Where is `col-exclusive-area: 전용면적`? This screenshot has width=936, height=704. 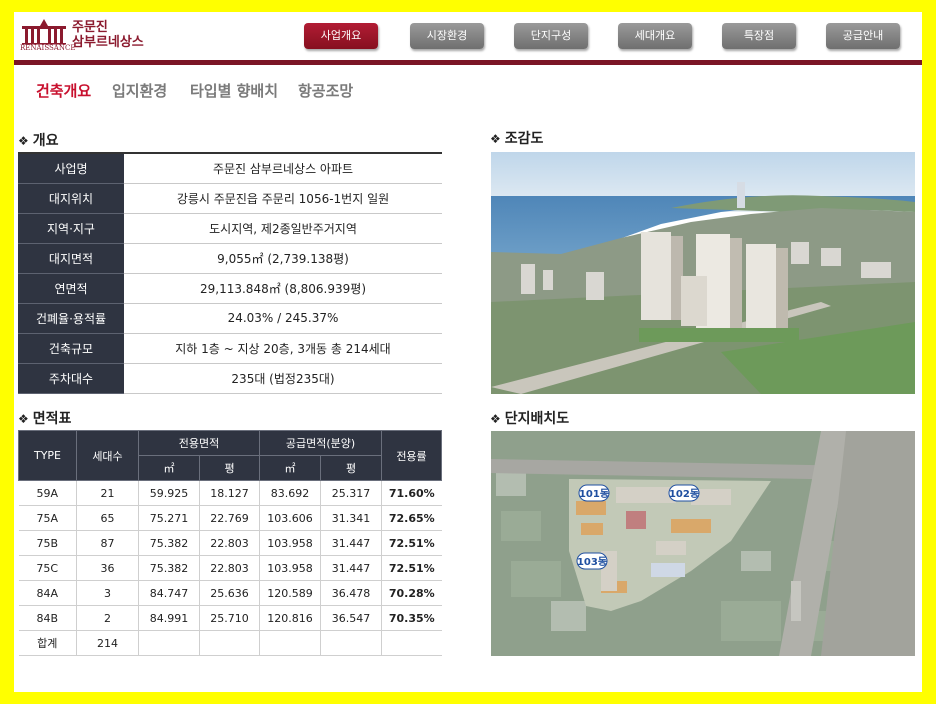 col-exclusive-area: 전용면적 is located at coordinates (199, 443).